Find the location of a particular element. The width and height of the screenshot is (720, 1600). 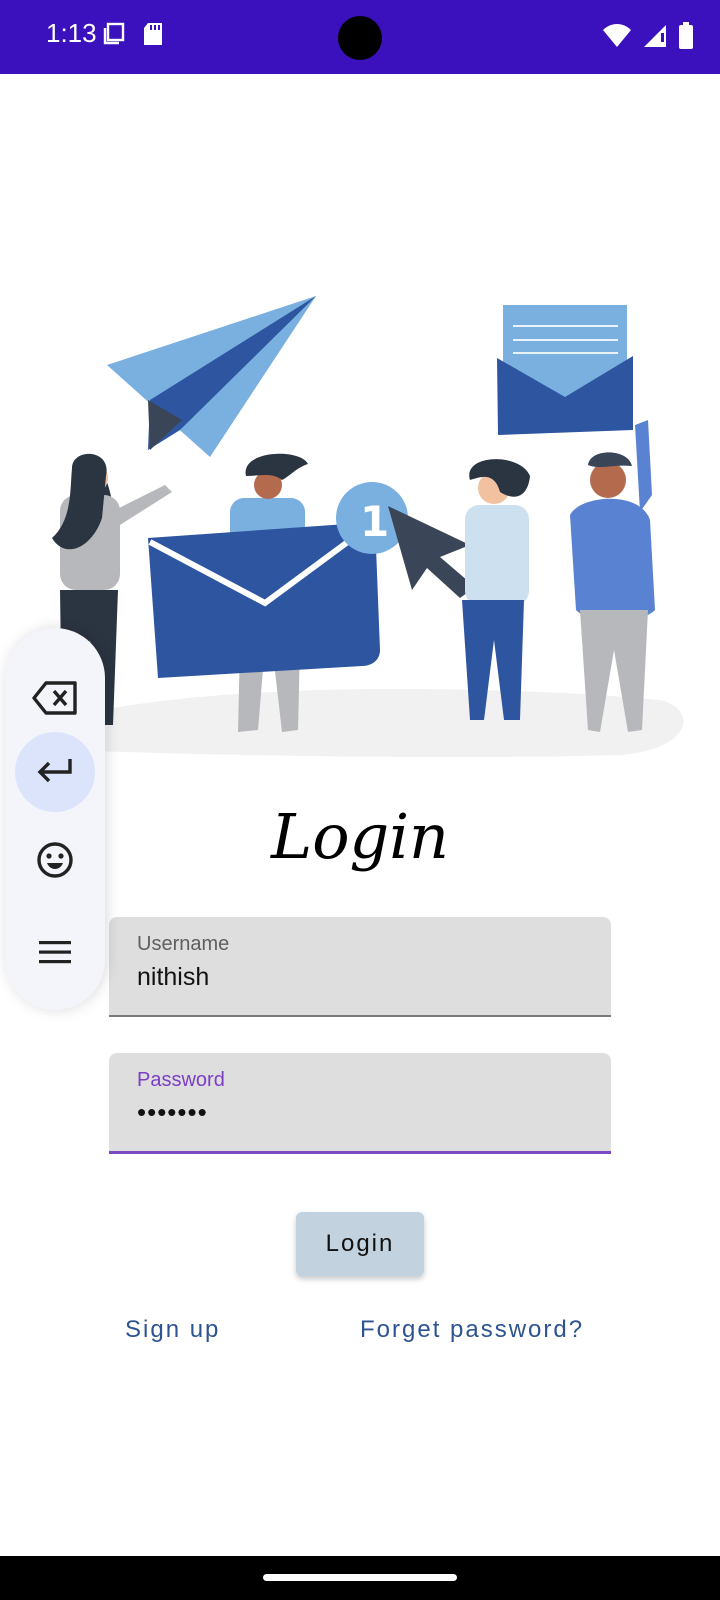

navigation-bar is located at coordinates (360, 1578).